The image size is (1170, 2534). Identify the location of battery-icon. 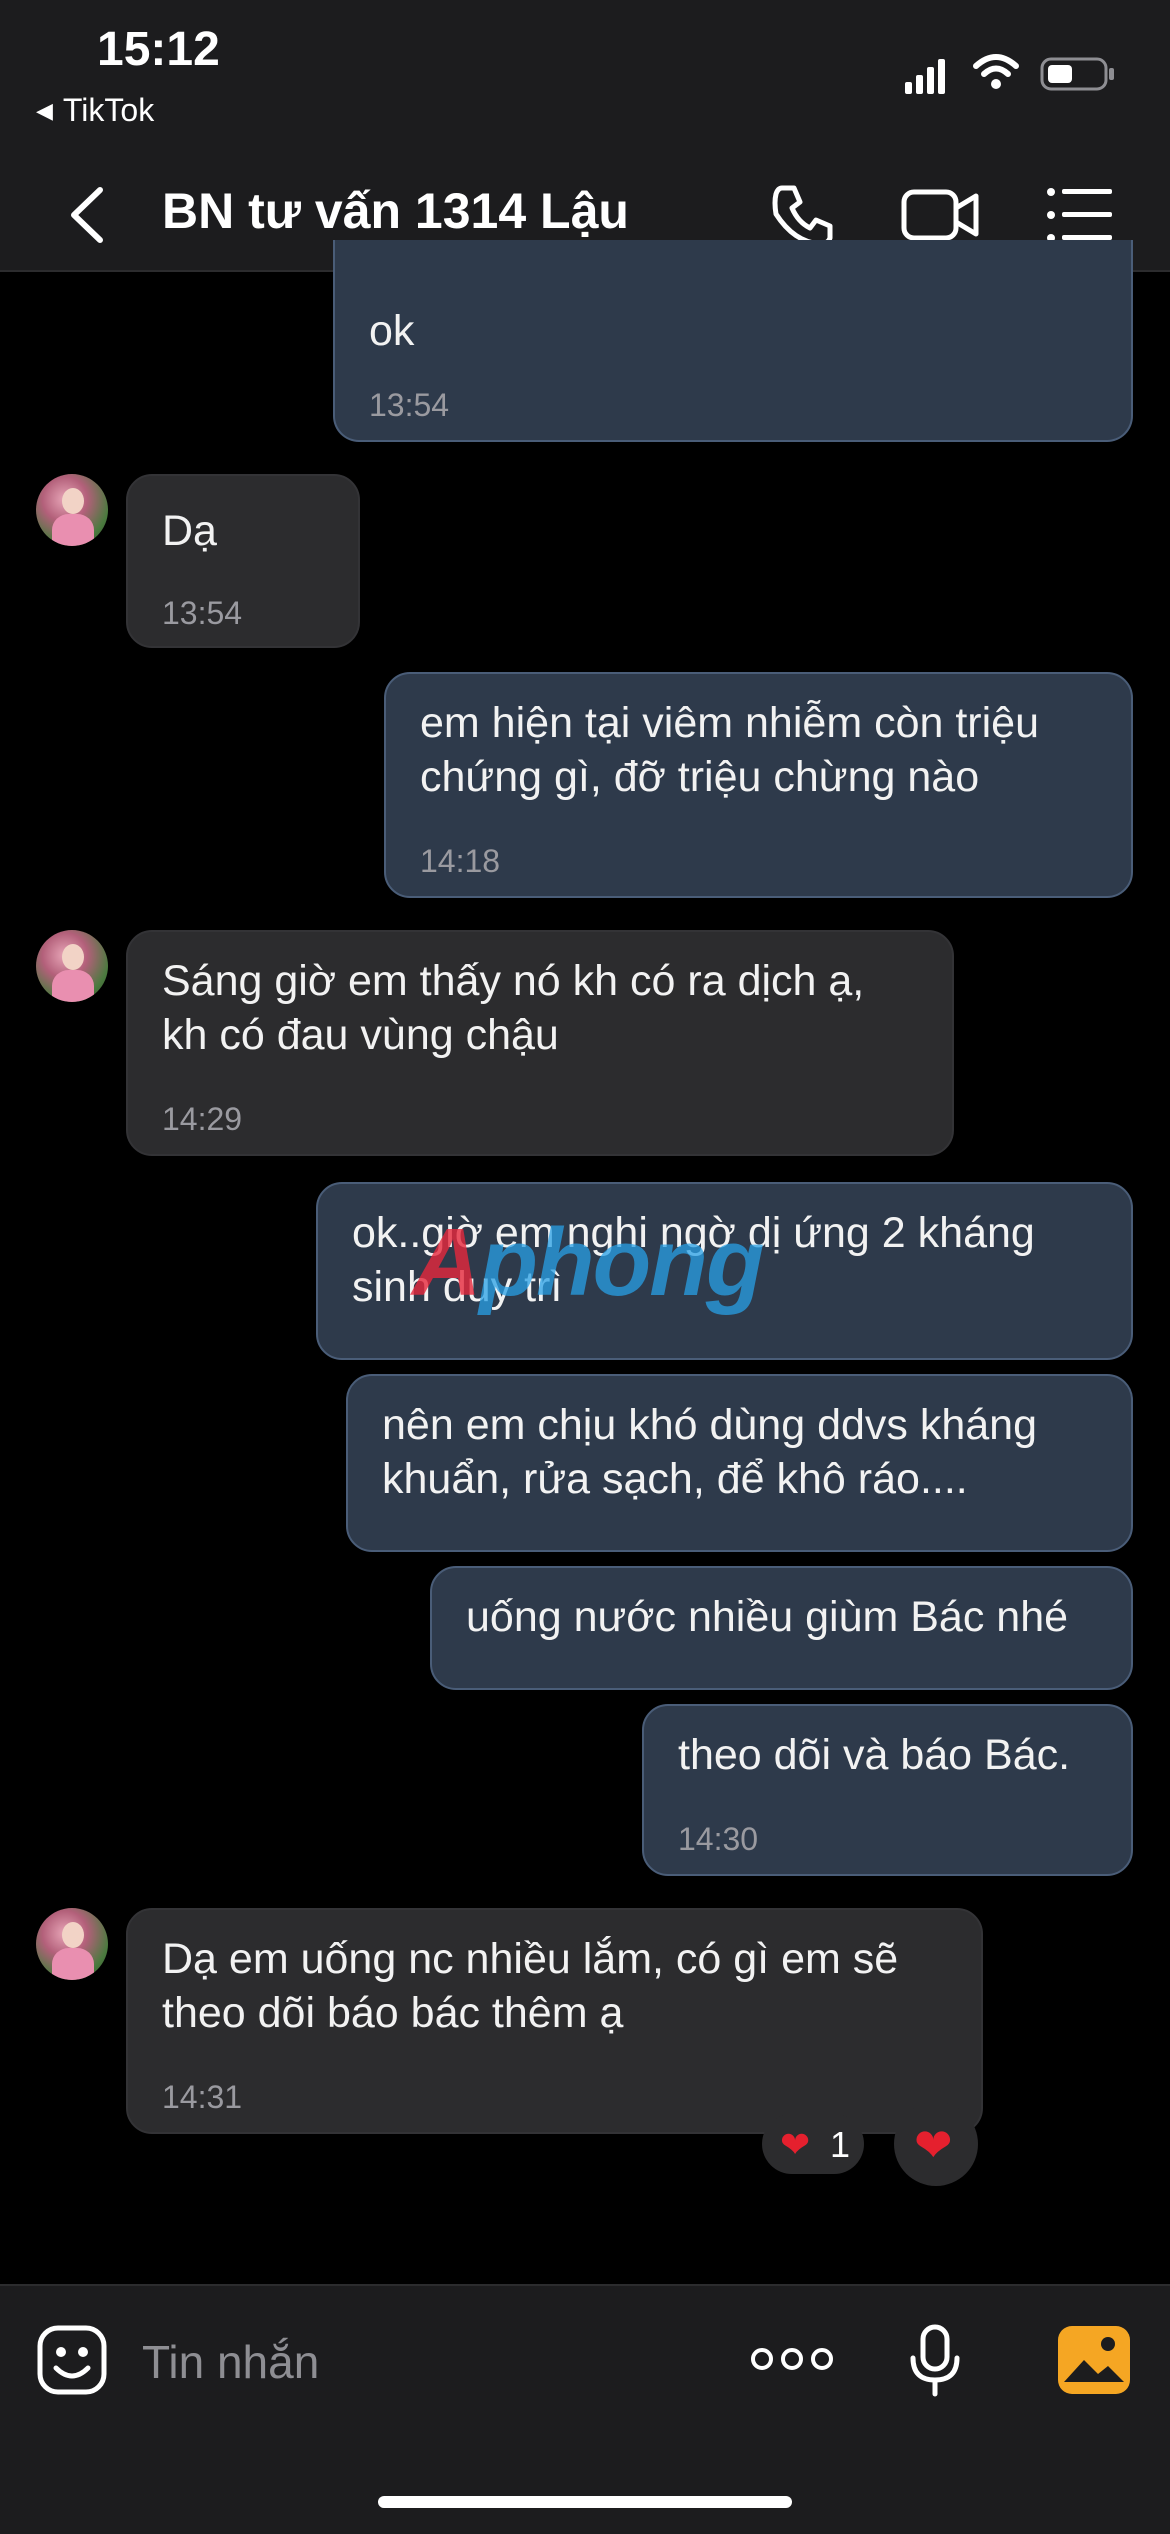
(1077, 74).